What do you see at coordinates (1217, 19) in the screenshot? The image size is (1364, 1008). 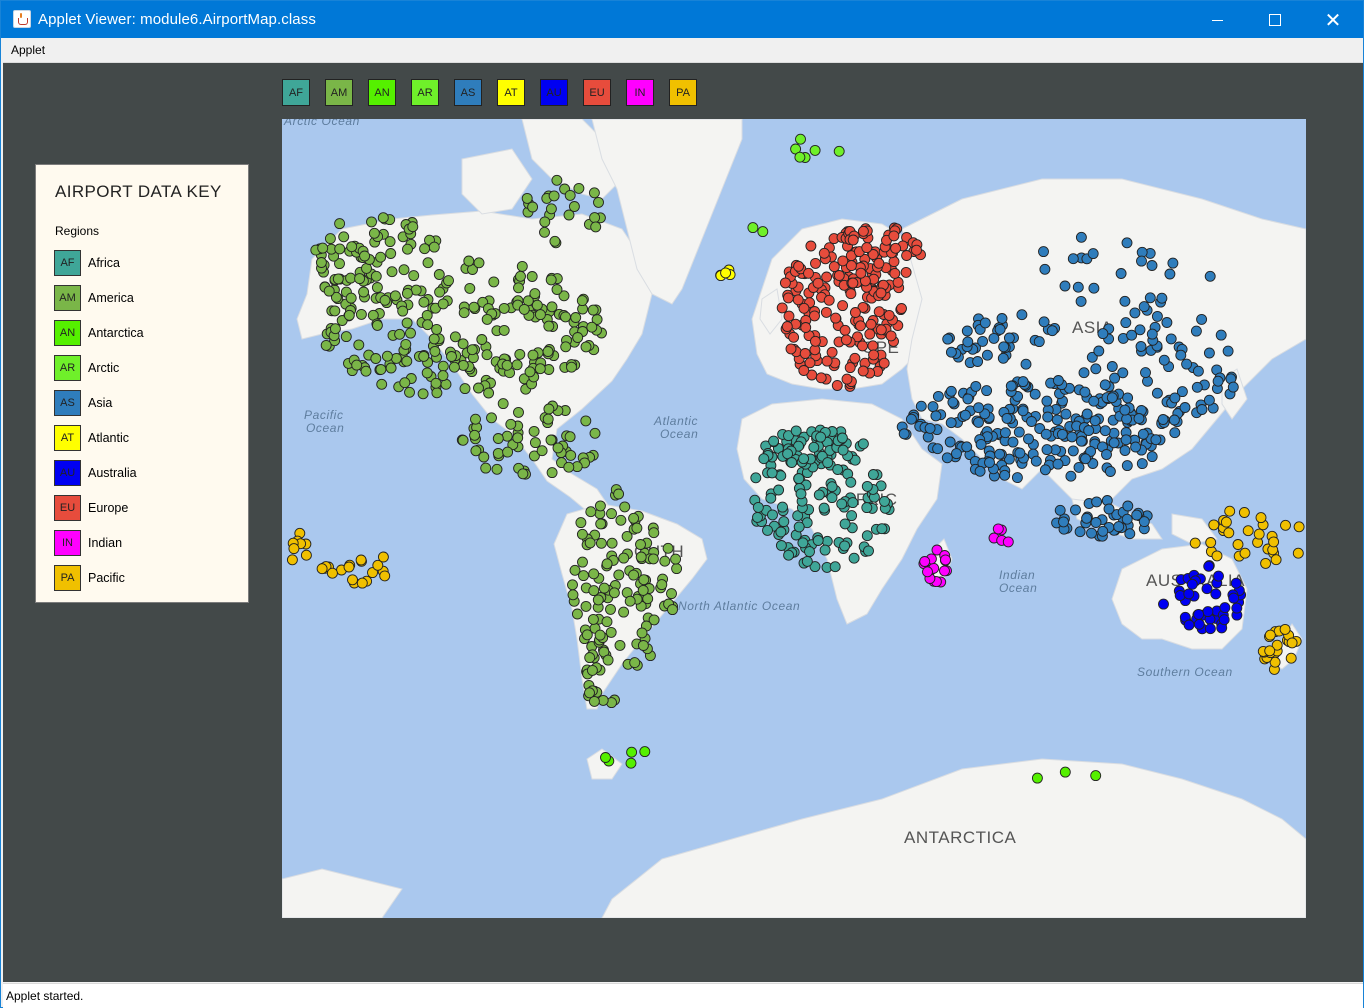 I see `minimize-button` at bounding box center [1217, 19].